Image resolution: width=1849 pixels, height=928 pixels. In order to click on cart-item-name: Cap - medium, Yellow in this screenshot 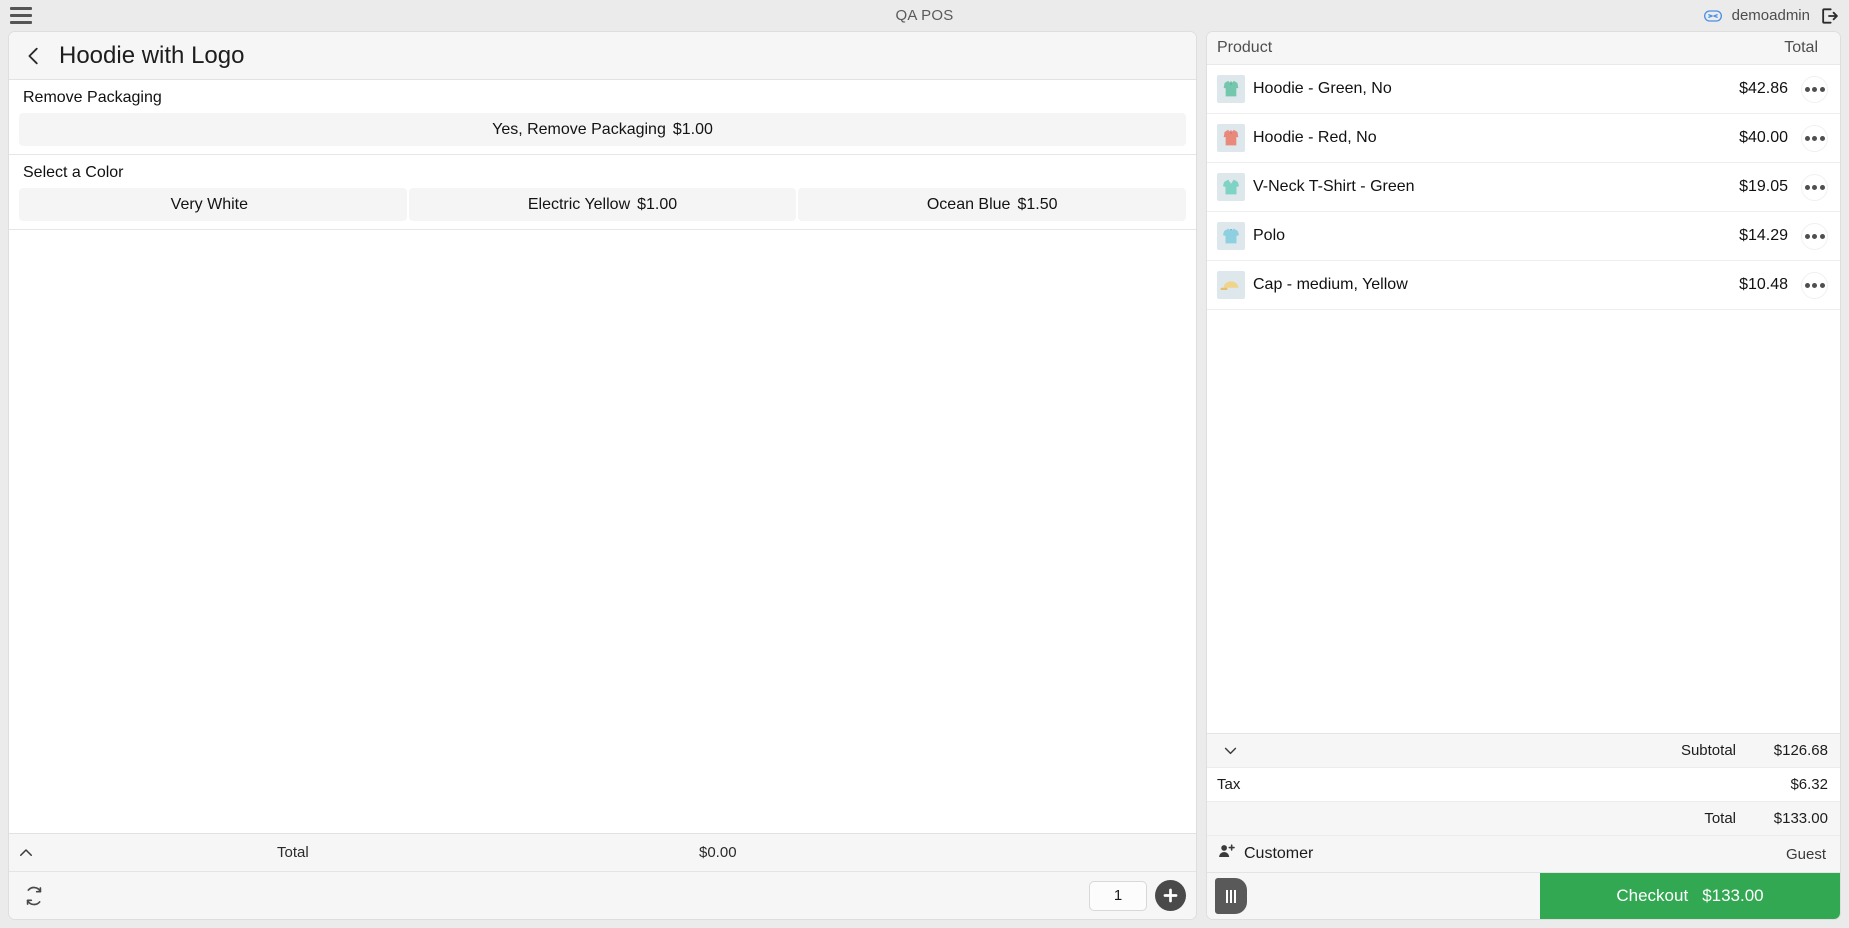, I will do `click(1330, 284)`.